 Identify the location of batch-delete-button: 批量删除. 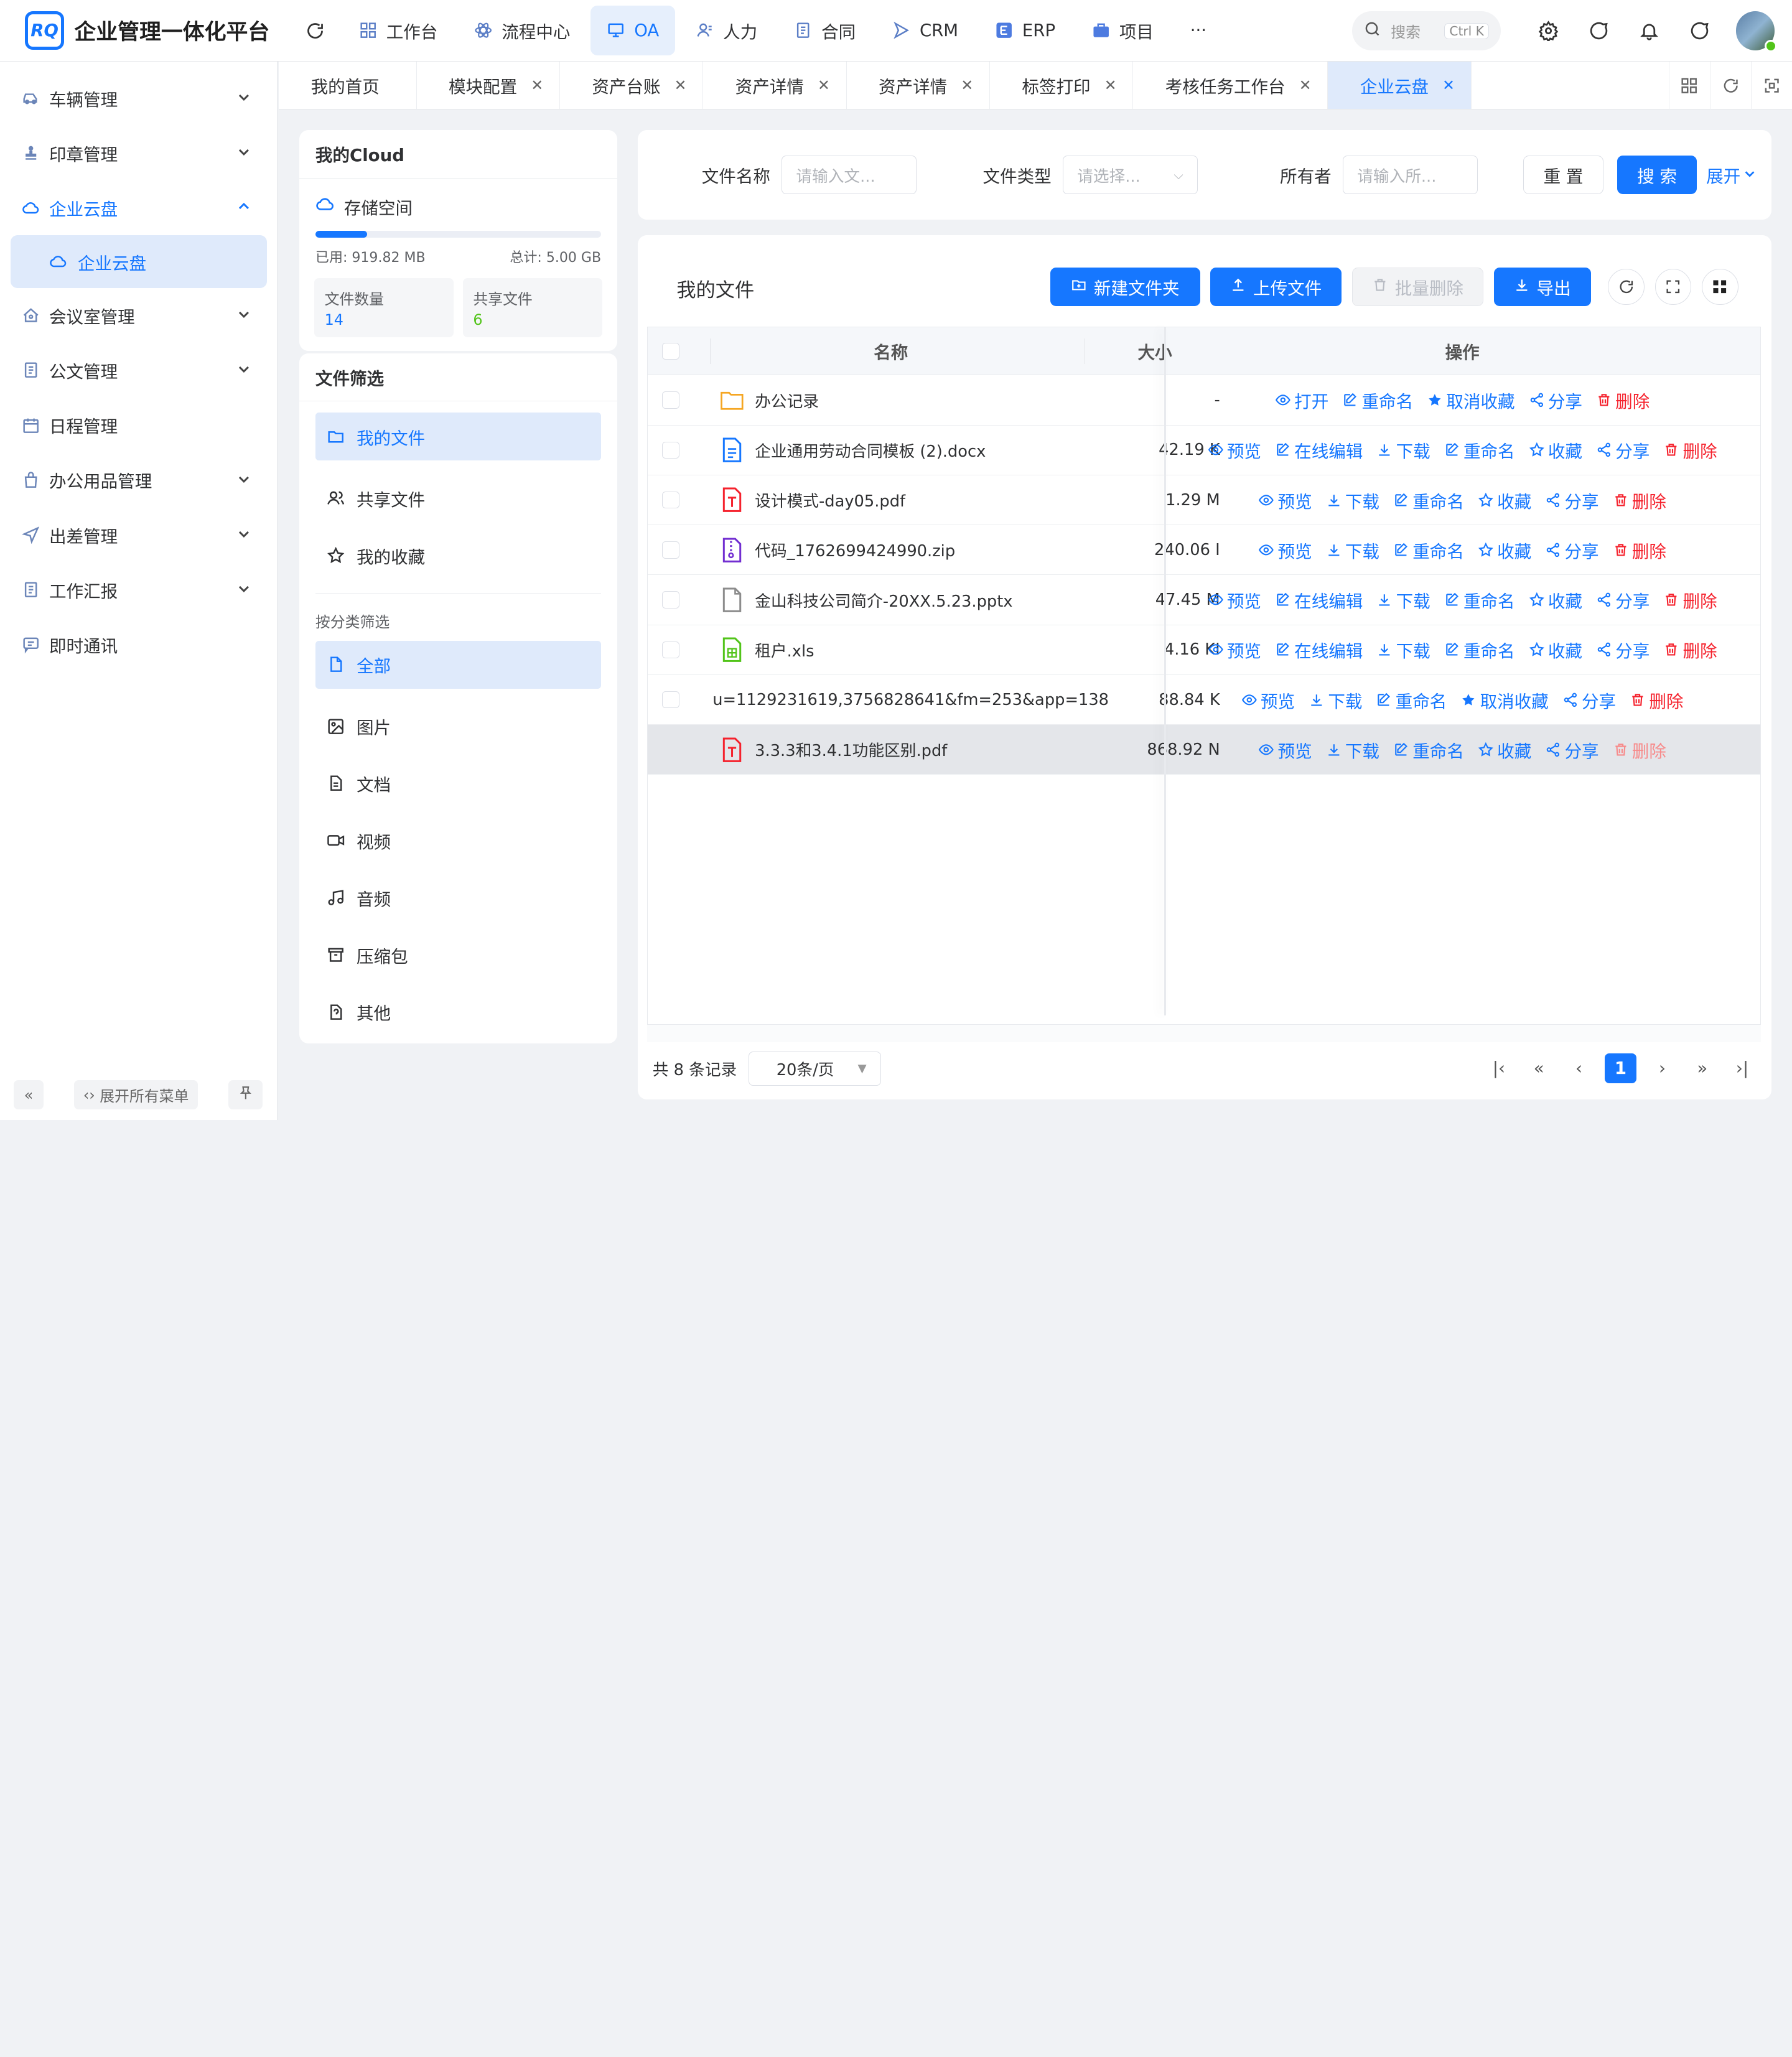
(1417, 287).